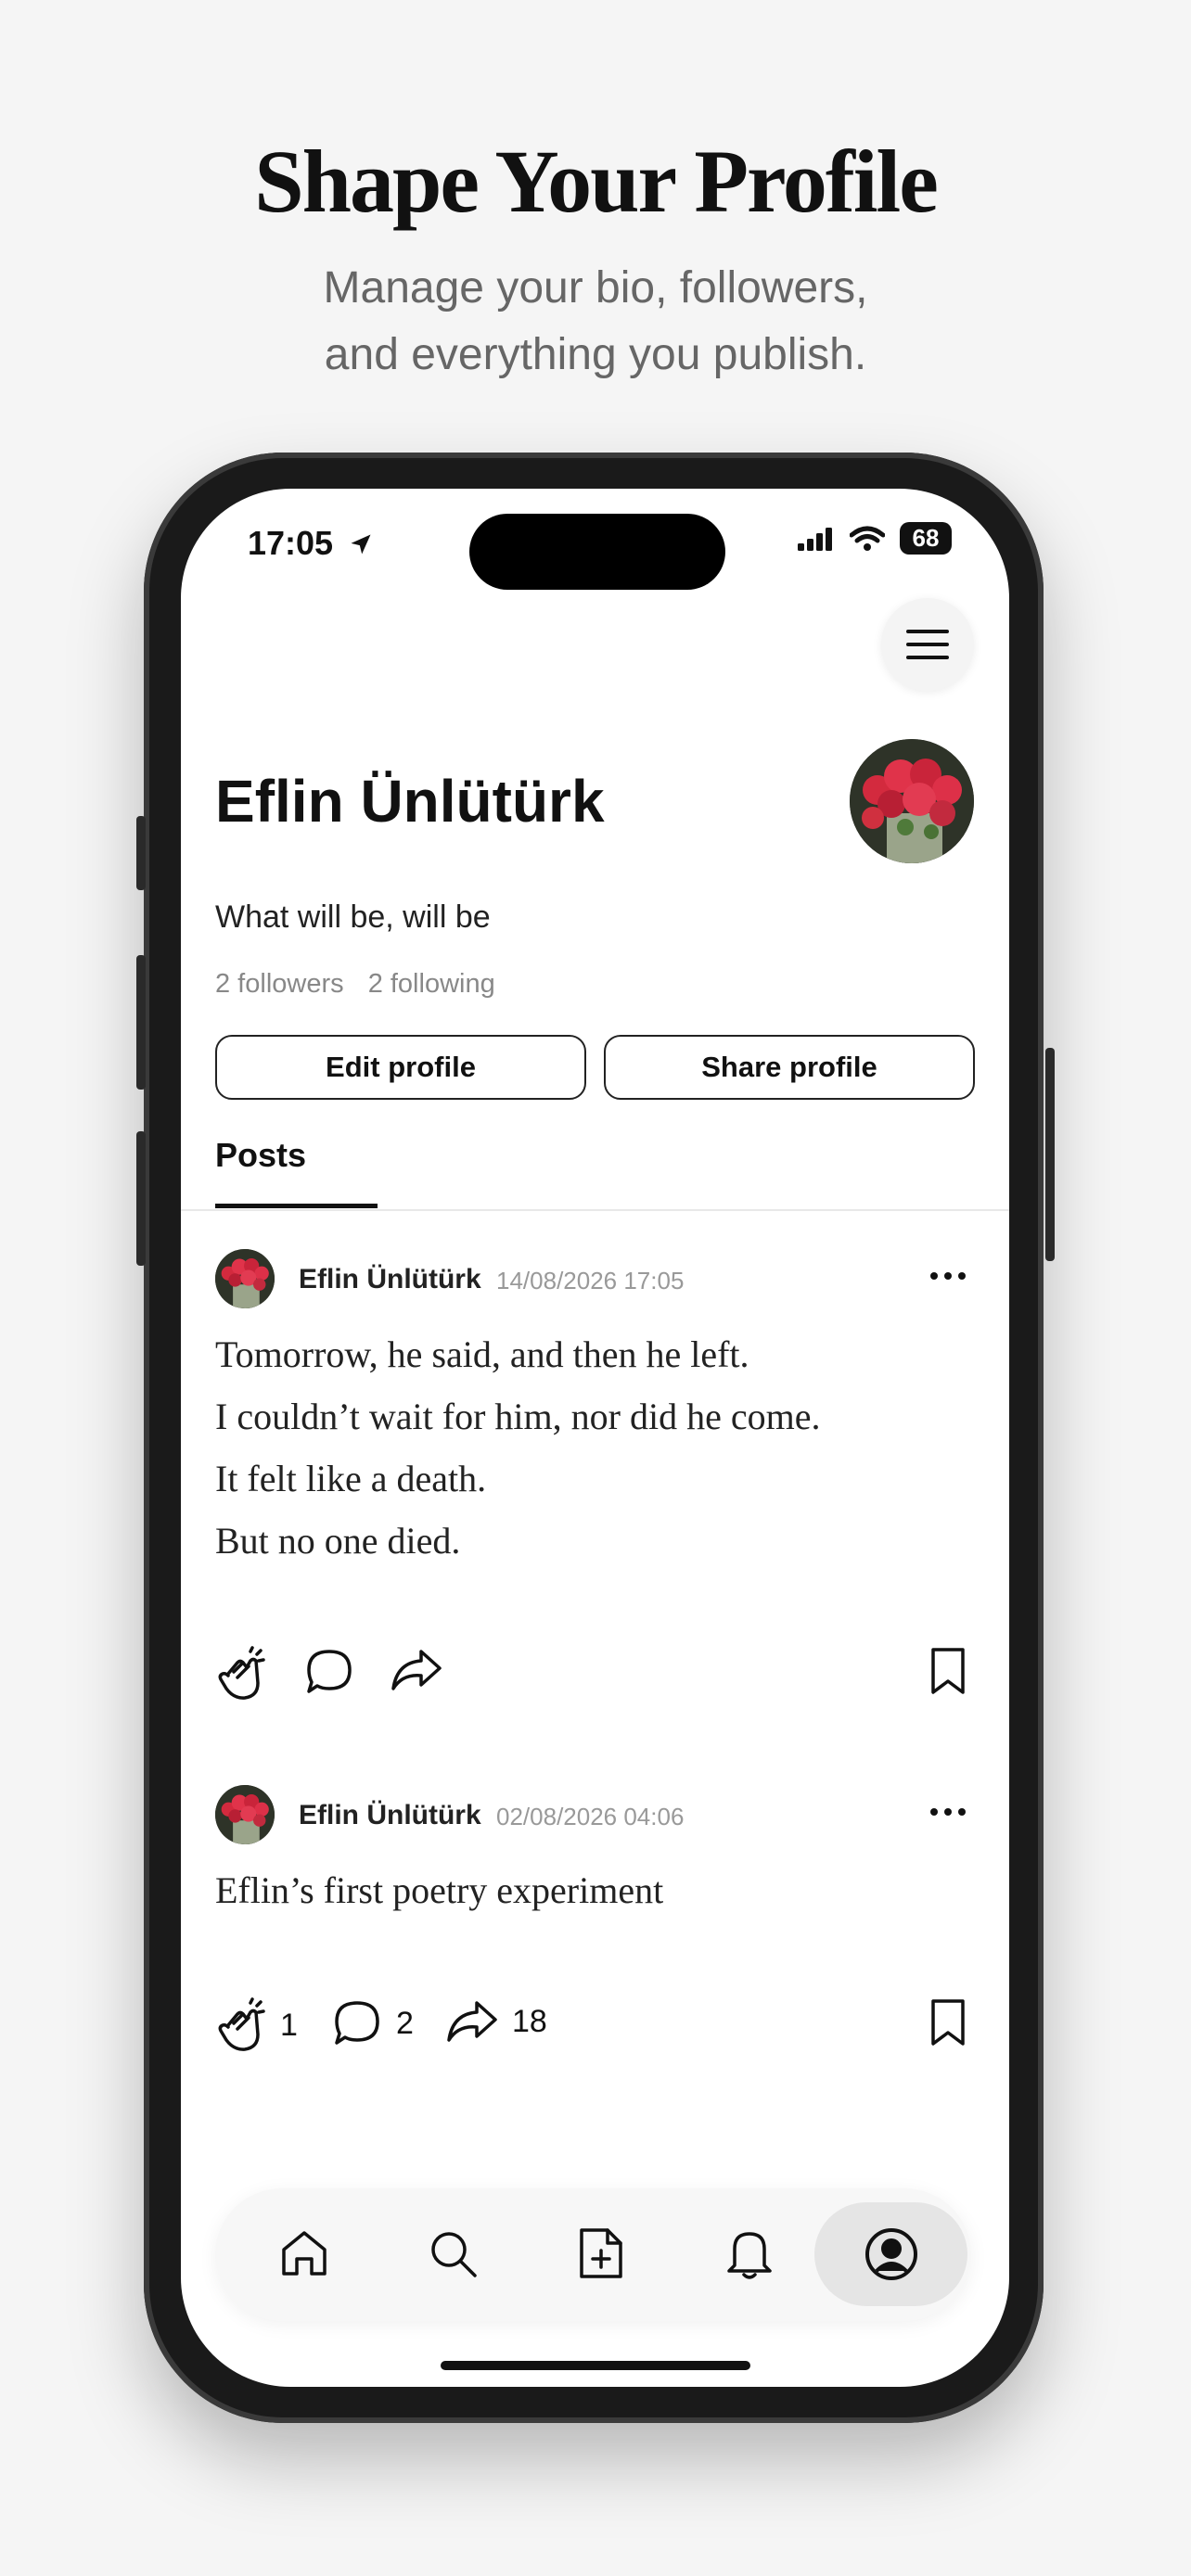  I want to click on post-line: Tomorrow, he said, and then he left., so click(482, 1354).